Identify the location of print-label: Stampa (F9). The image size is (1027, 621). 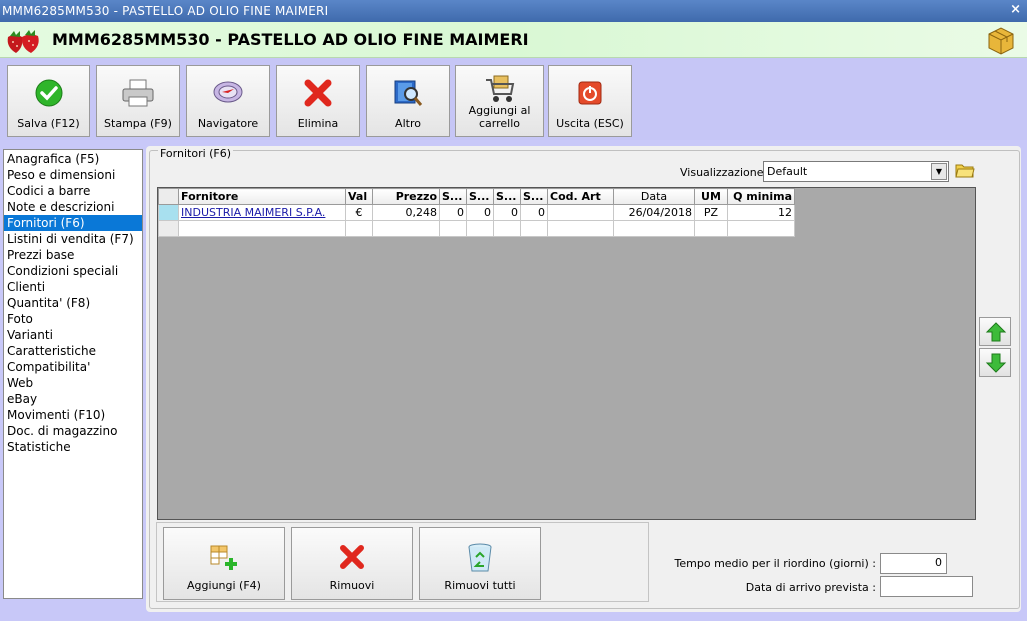
(138, 123).